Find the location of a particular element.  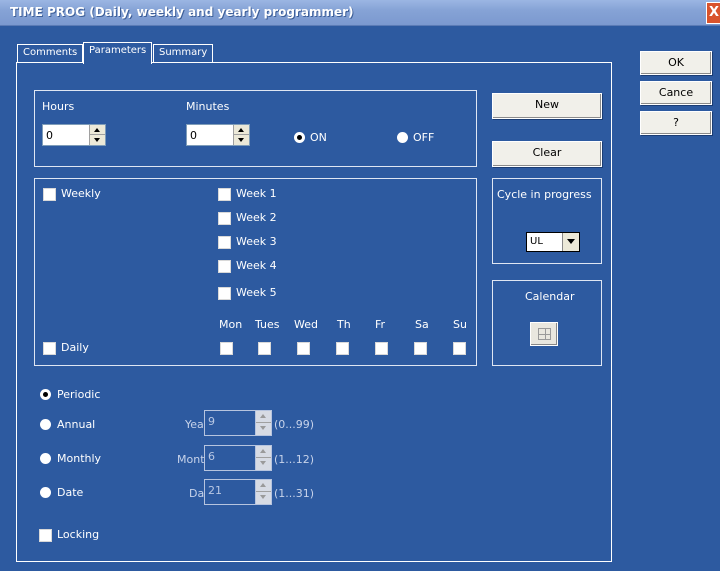

year-stepper-arrows is located at coordinates (263, 423).